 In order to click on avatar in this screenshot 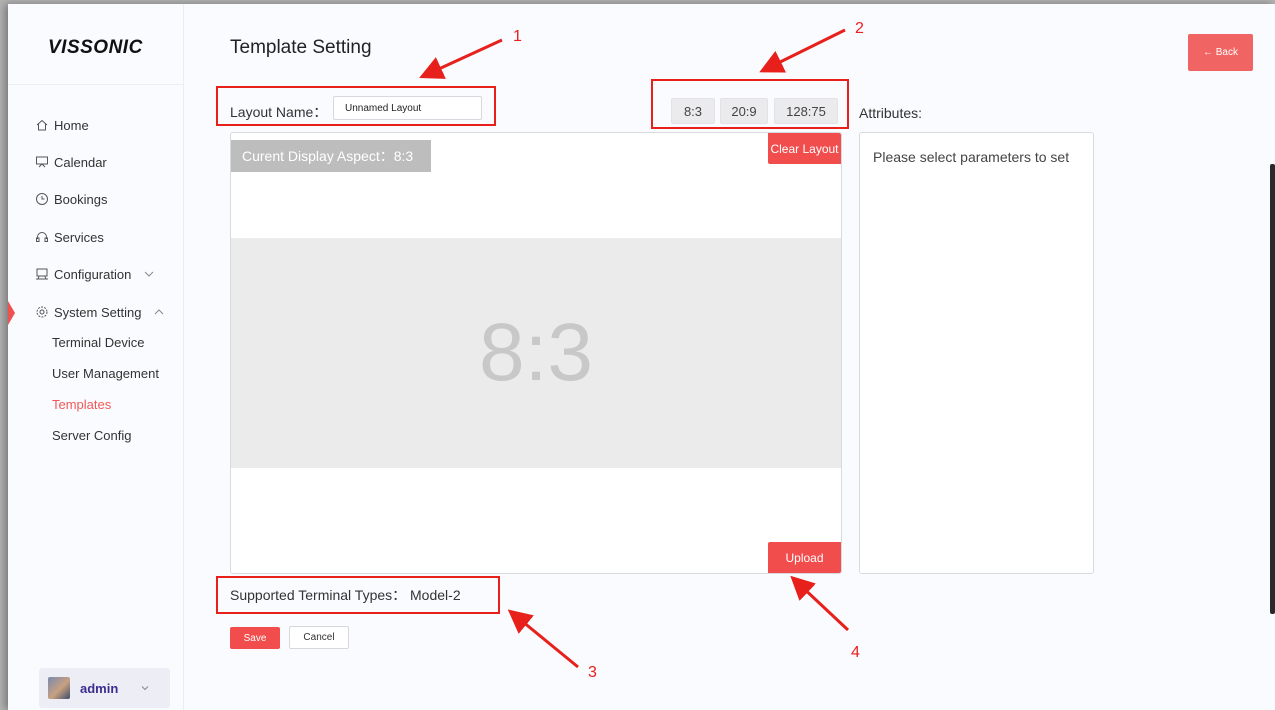, I will do `click(59, 688)`.